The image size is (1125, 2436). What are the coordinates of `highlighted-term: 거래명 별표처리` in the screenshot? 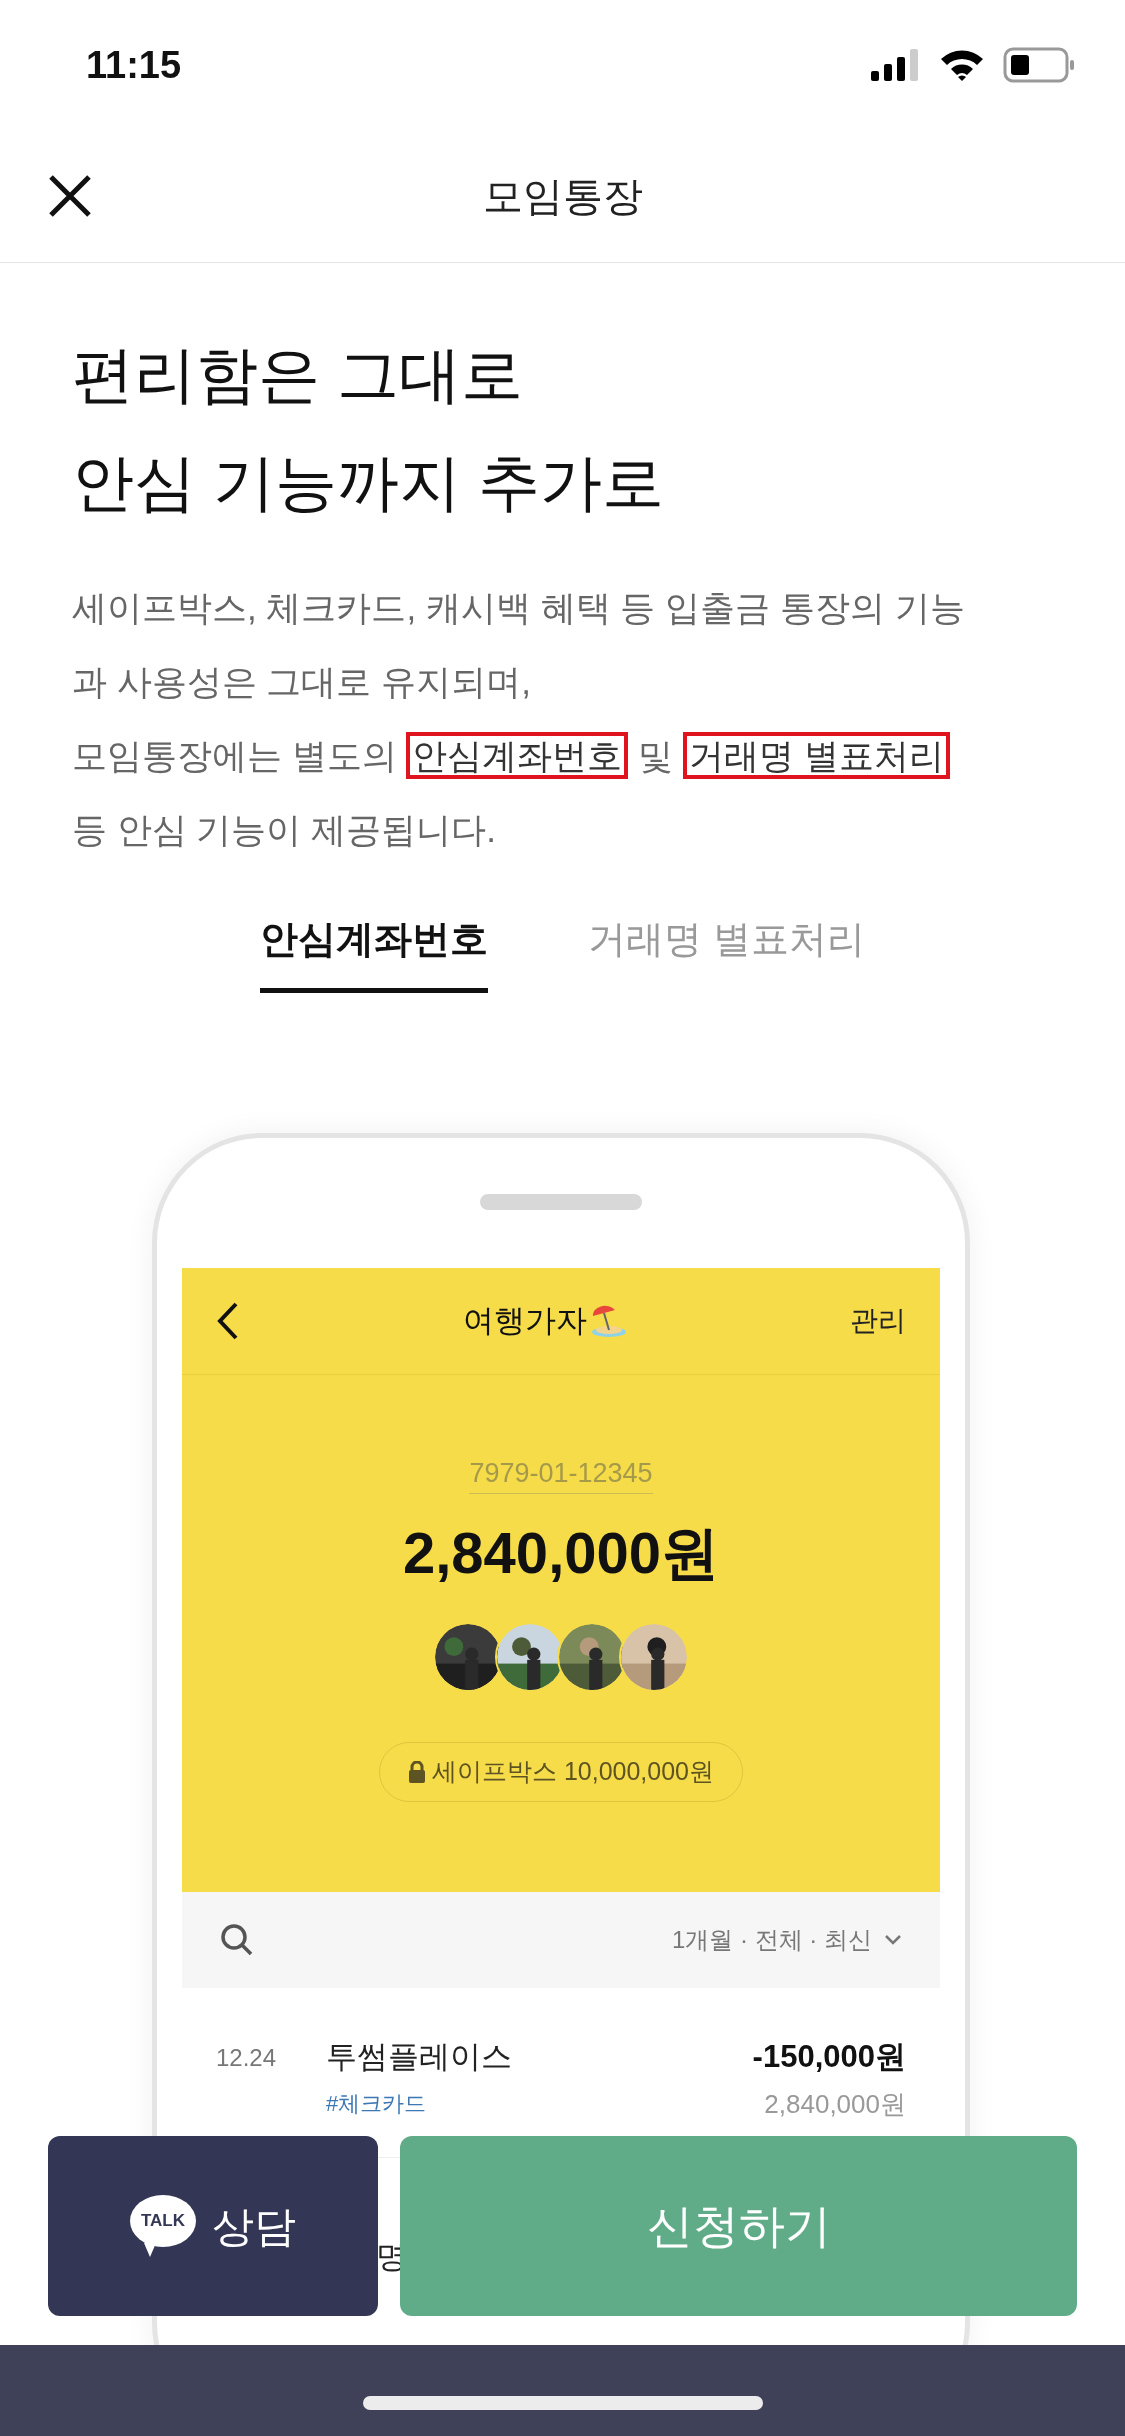 It's located at (816, 755).